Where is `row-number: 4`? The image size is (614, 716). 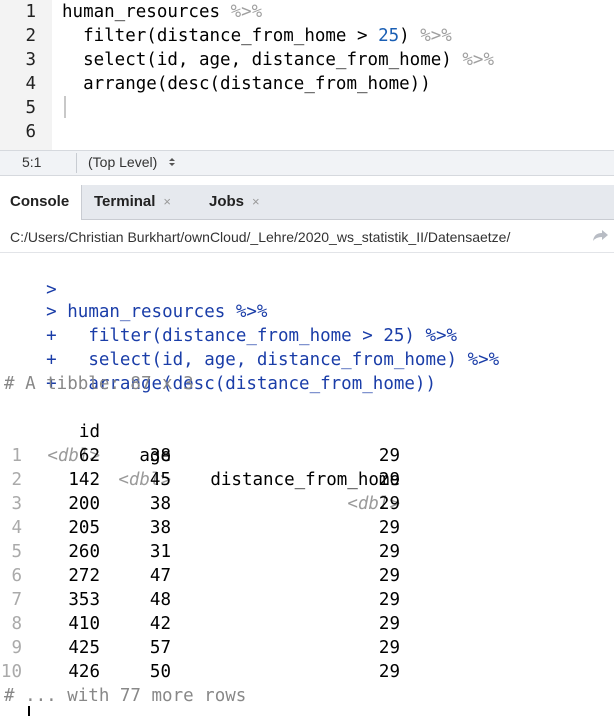
row-number: 4 is located at coordinates (16, 528).